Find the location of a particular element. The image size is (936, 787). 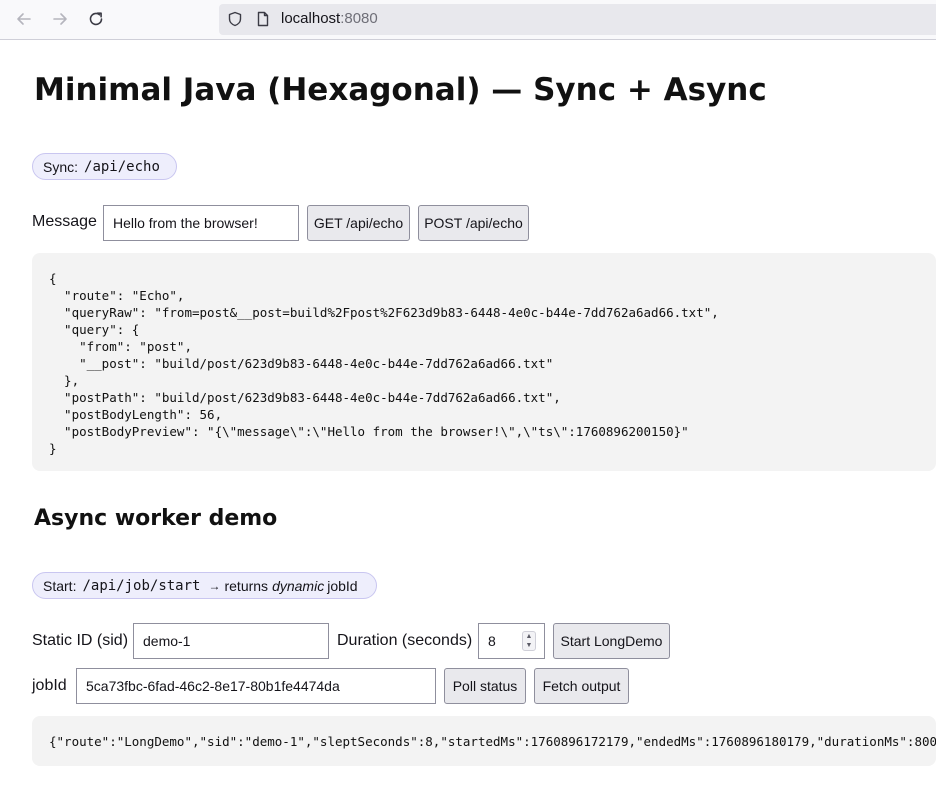

browser-toolbar: localhost:8080 is located at coordinates (468, 20).